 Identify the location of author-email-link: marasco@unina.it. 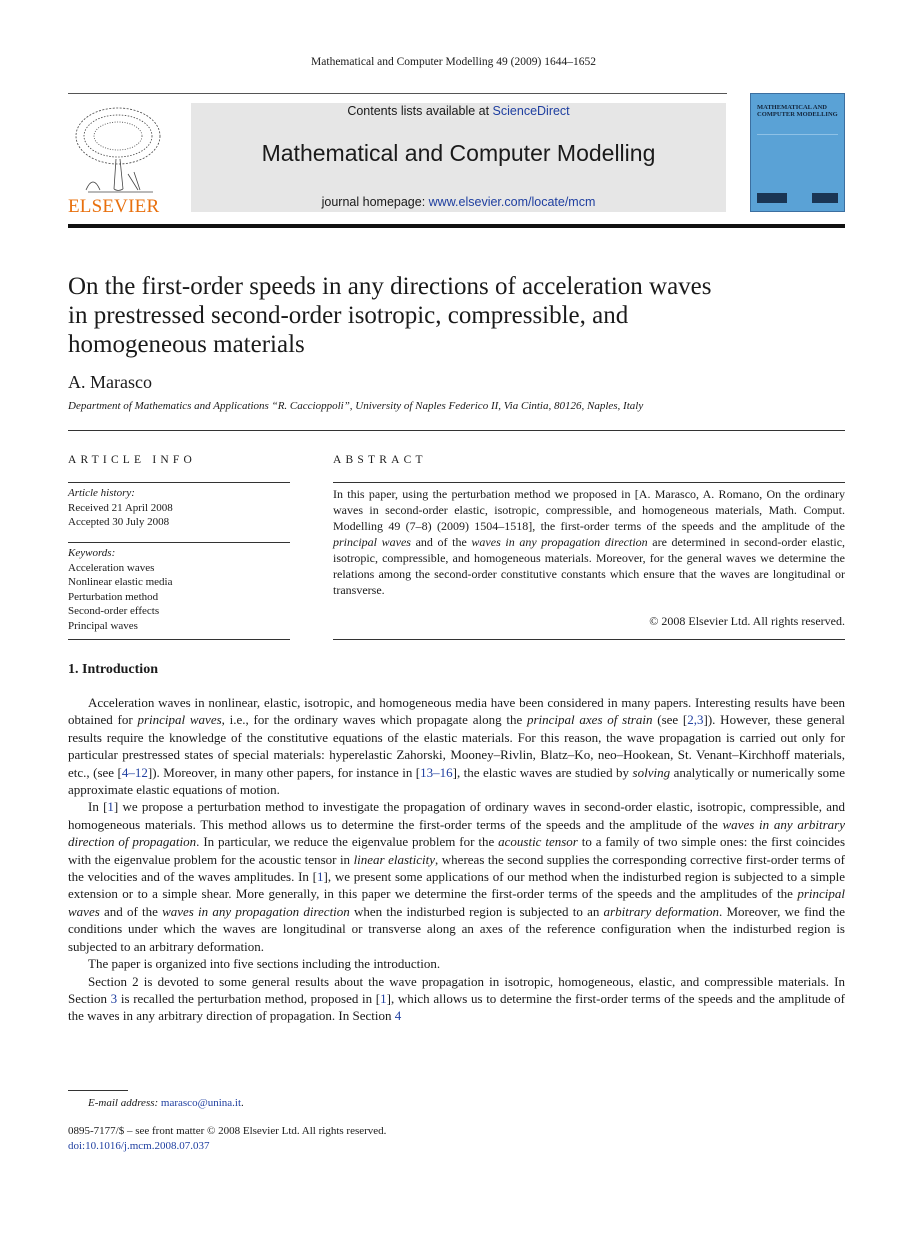
(201, 1103).